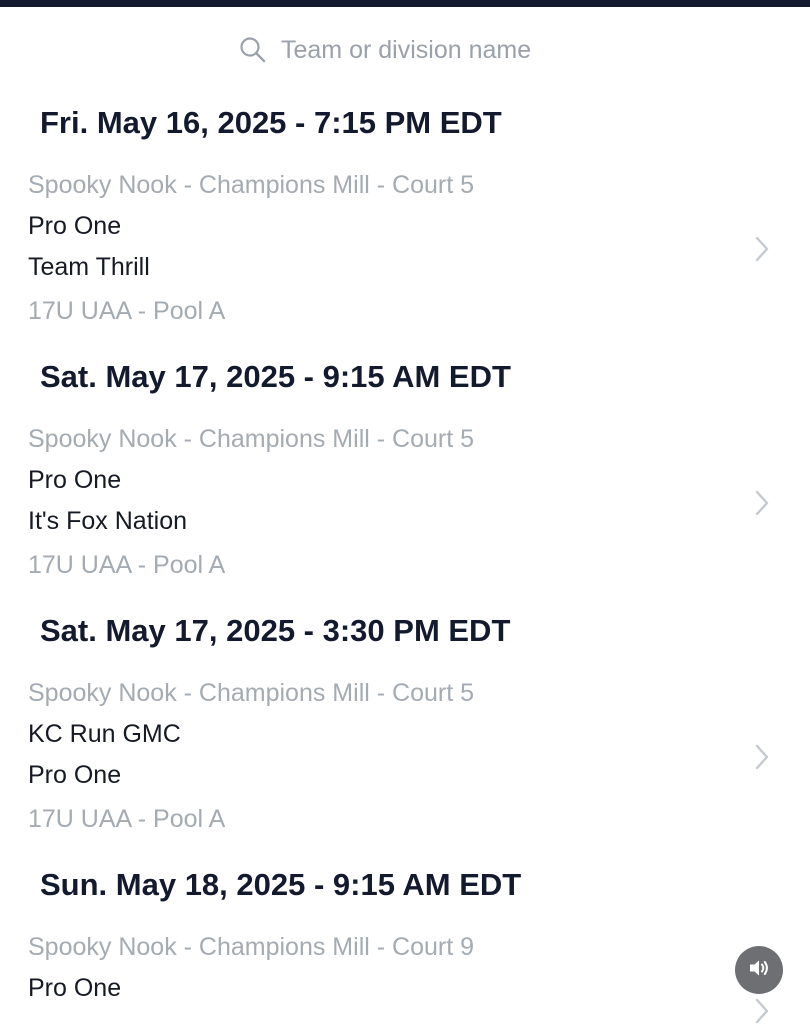  What do you see at coordinates (253, 50) in the screenshot?
I see `search-icon` at bounding box center [253, 50].